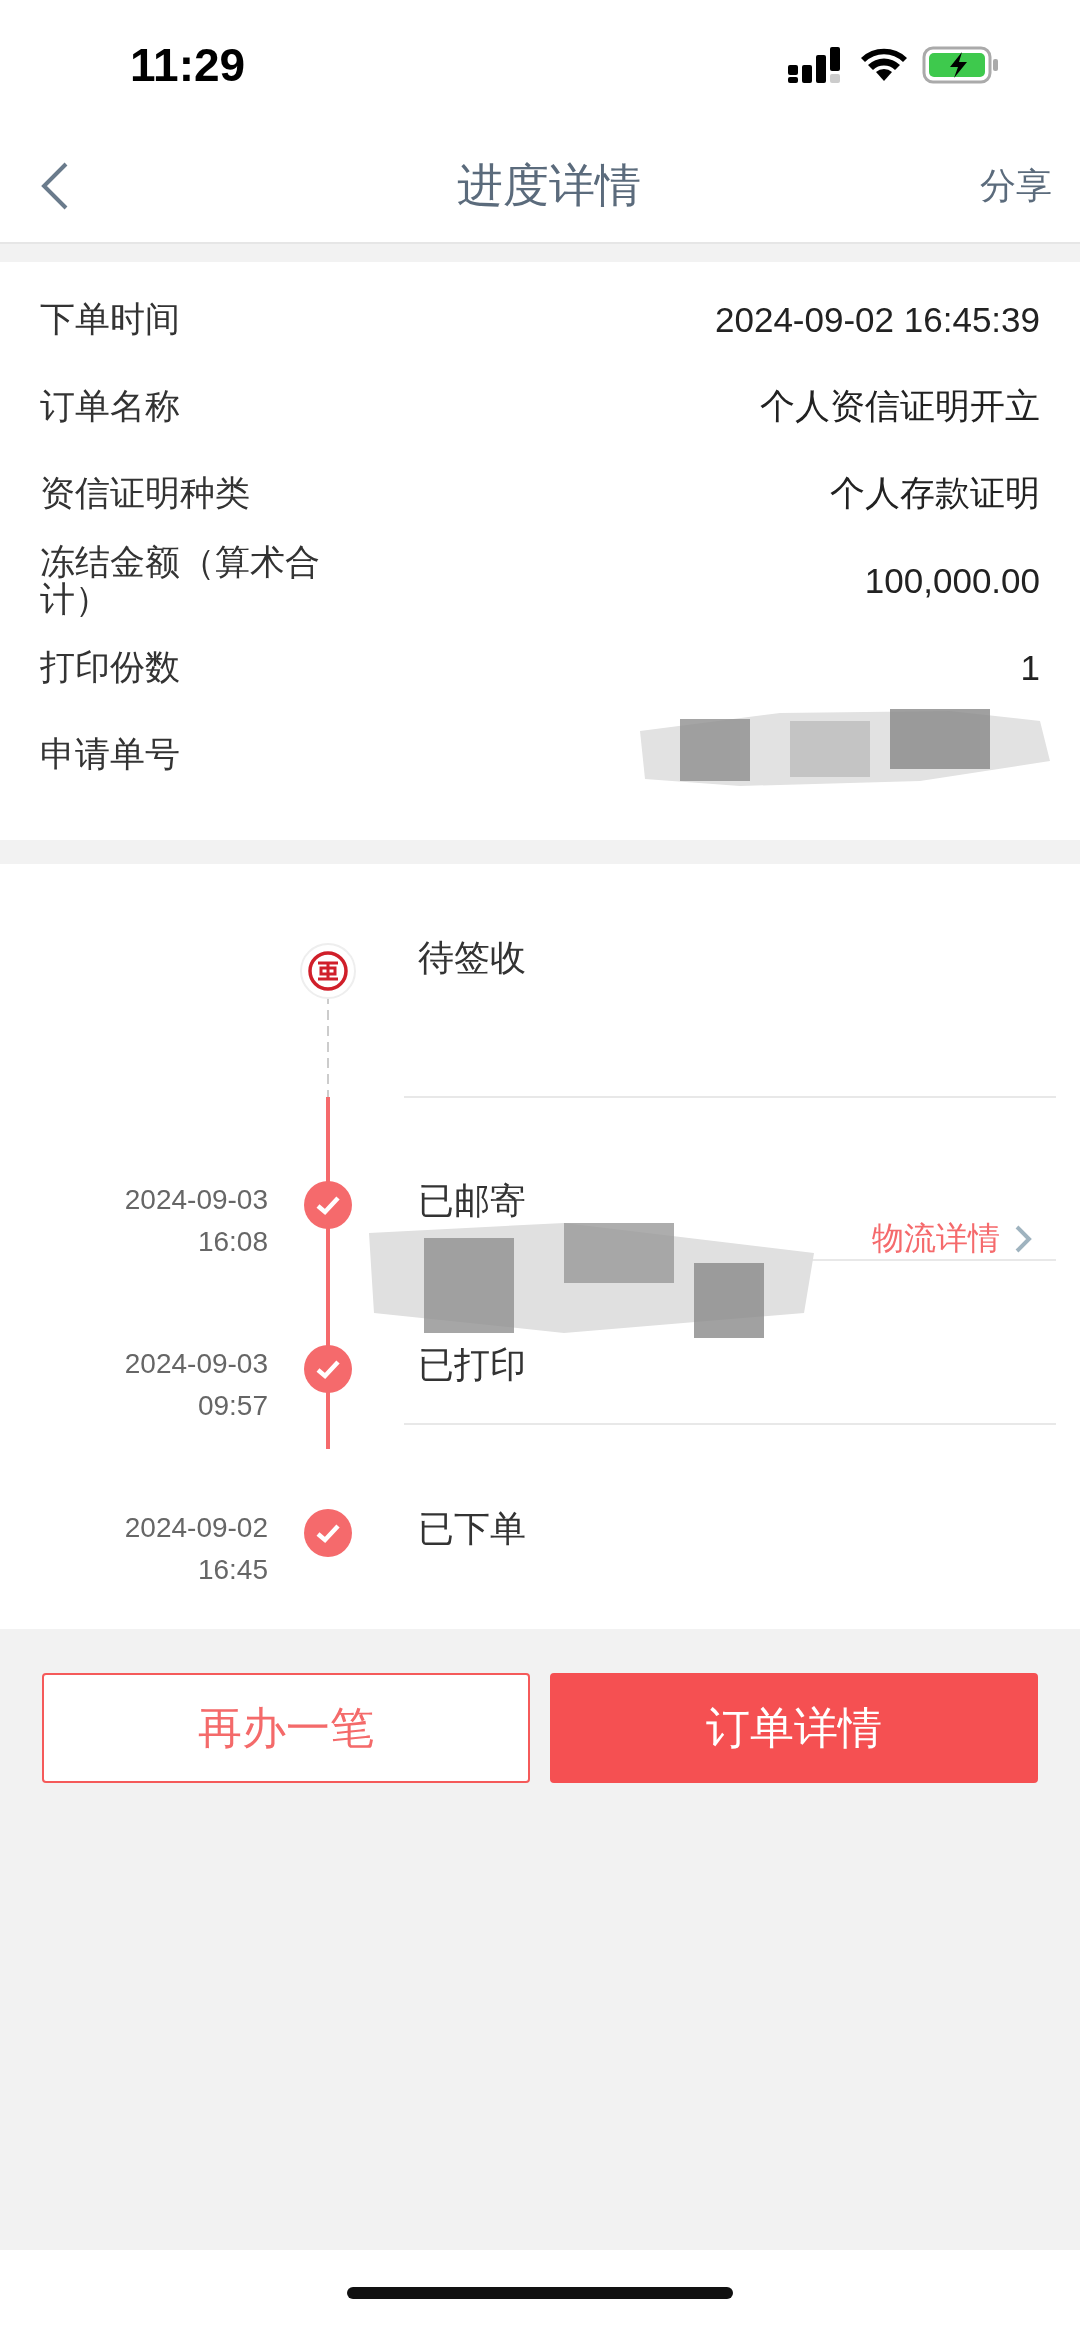 Image resolution: width=1080 pixels, height=2336 pixels. Describe the element at coordinates (188, 65) in the screenshot. I see `clock-time: 11:29` at that location.